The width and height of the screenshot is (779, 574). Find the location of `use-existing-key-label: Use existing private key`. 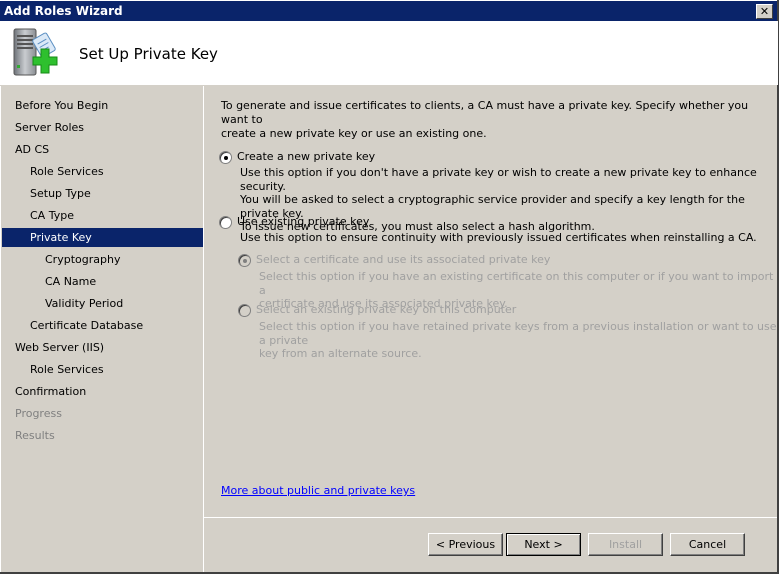

use-existing-key-label: Use existing private key is located at coordinates (303, 222).